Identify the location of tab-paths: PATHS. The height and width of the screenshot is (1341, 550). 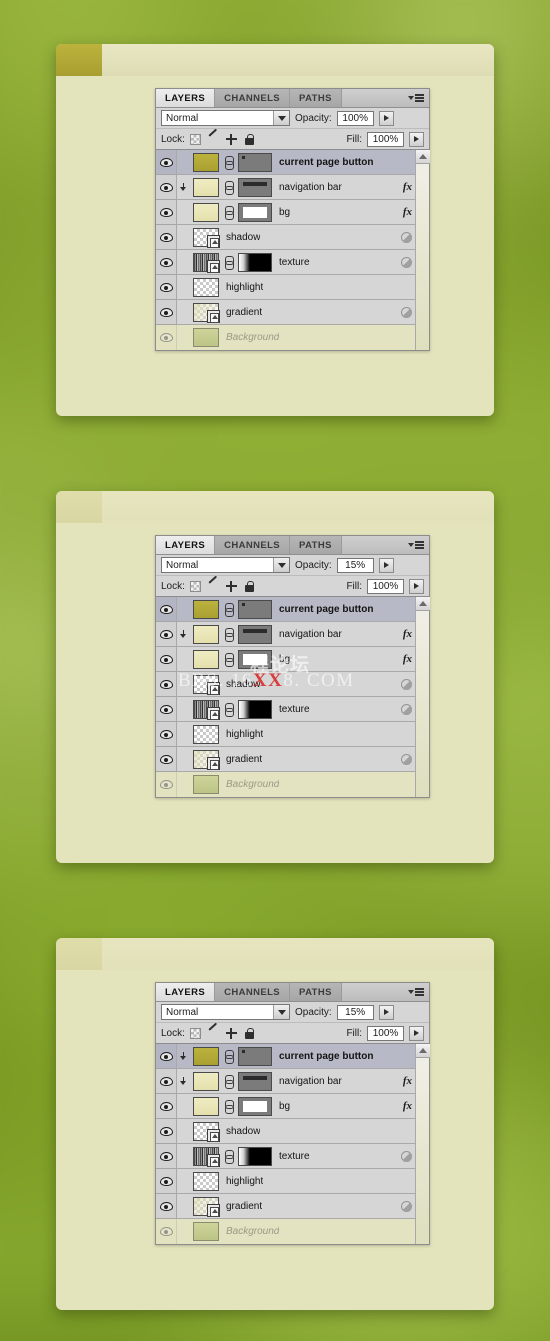
(316, 98).